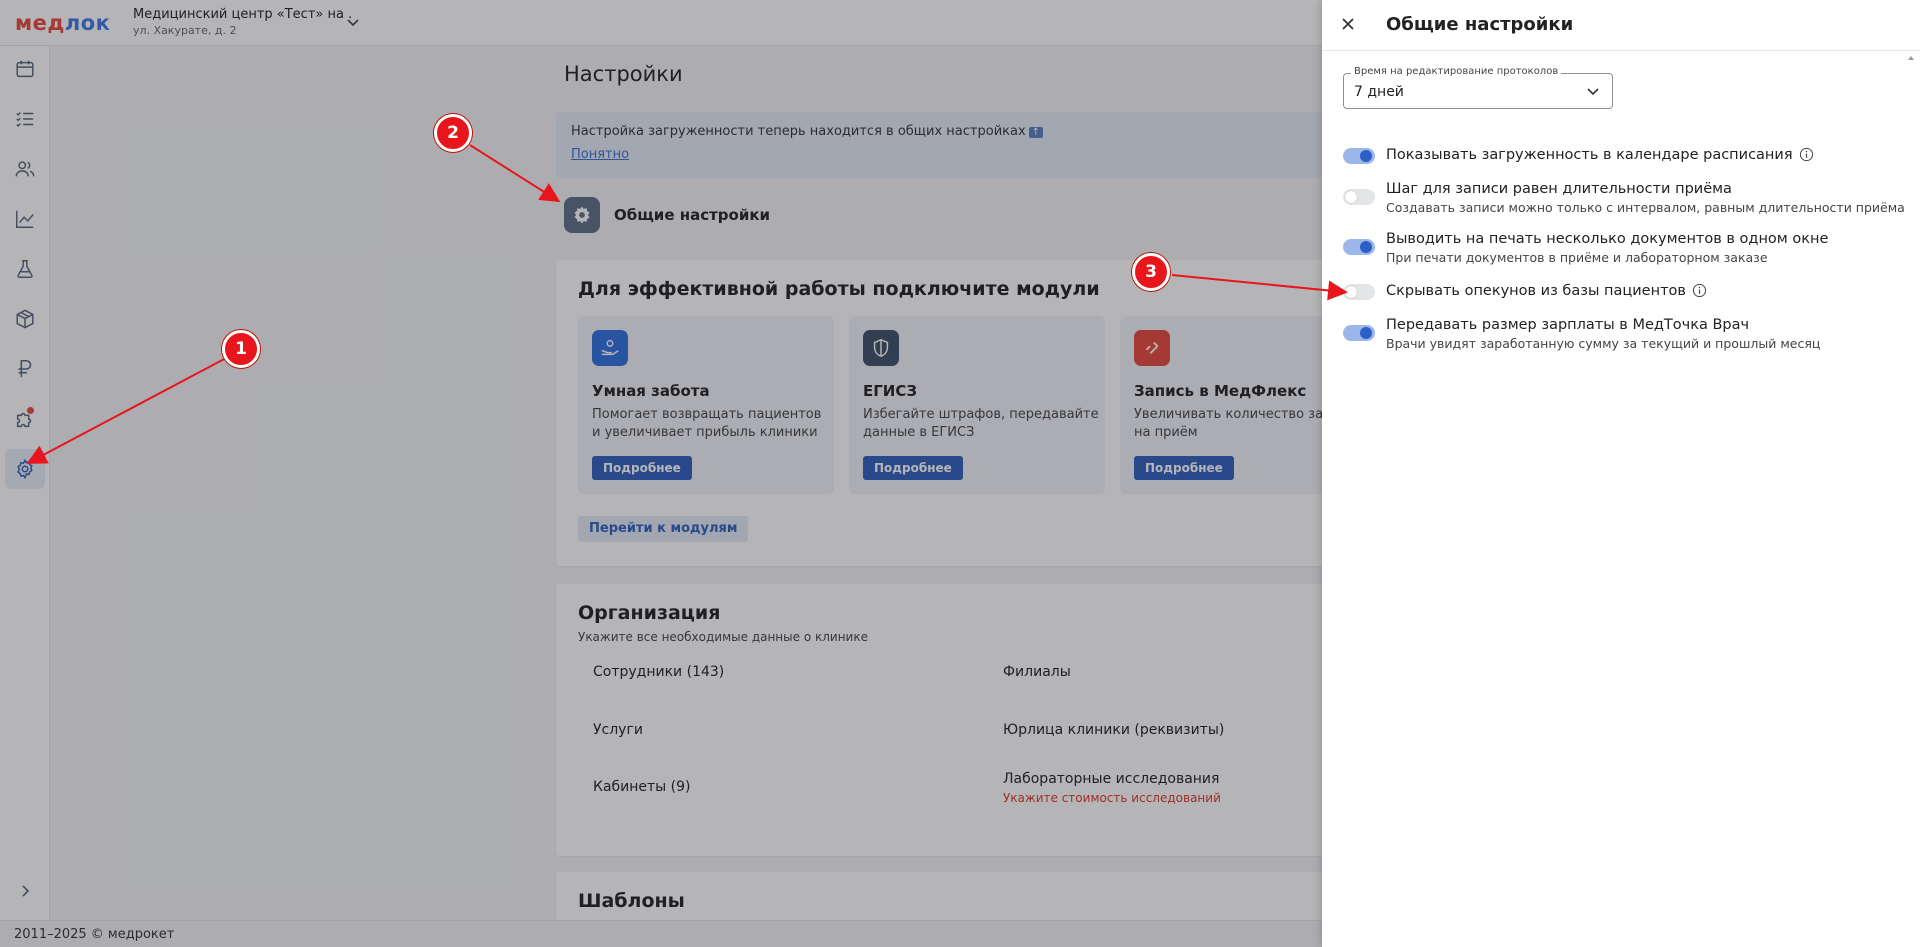 The width and height of the screenshot is (1920, 947). I want to click on option-label: Шаг для записи равен длительности приёма, so click(1559, 189).